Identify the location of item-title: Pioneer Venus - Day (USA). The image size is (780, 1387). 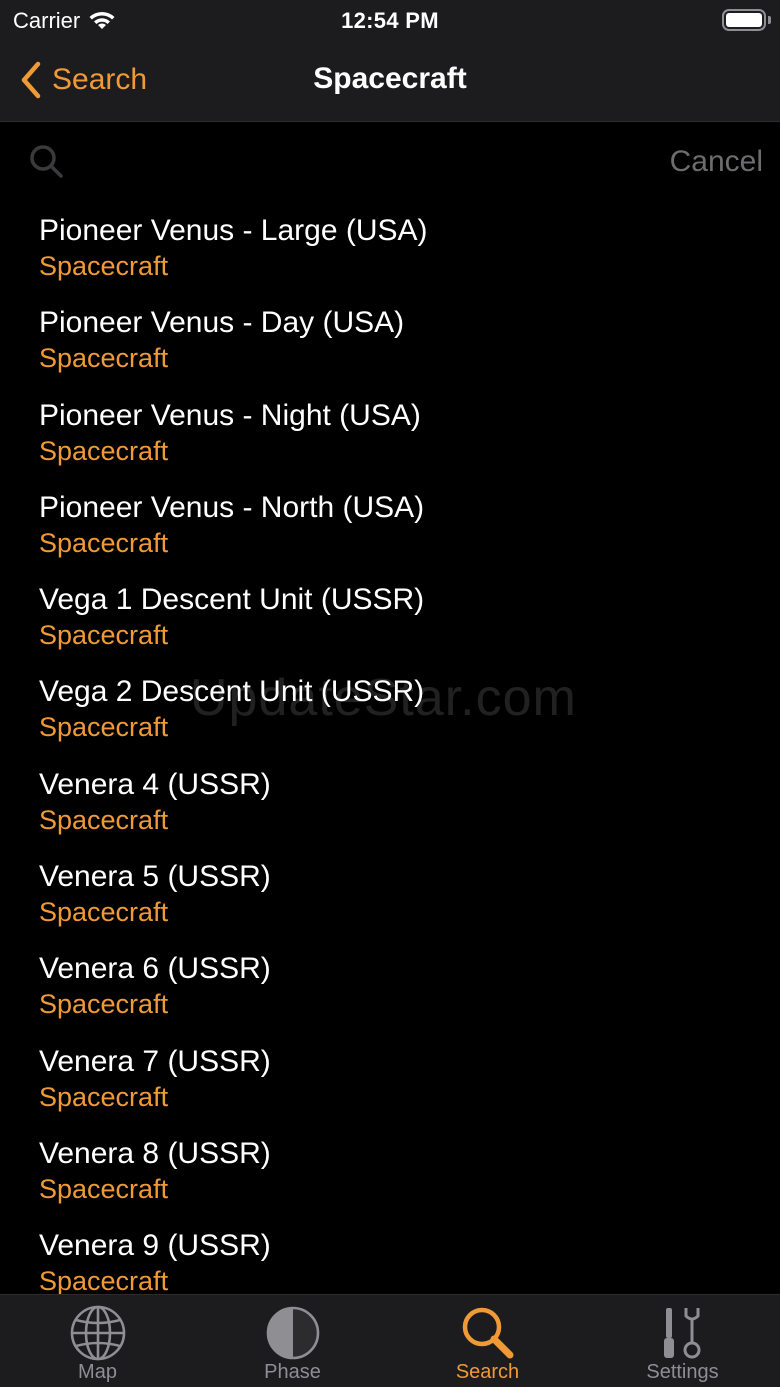
(222, 323).